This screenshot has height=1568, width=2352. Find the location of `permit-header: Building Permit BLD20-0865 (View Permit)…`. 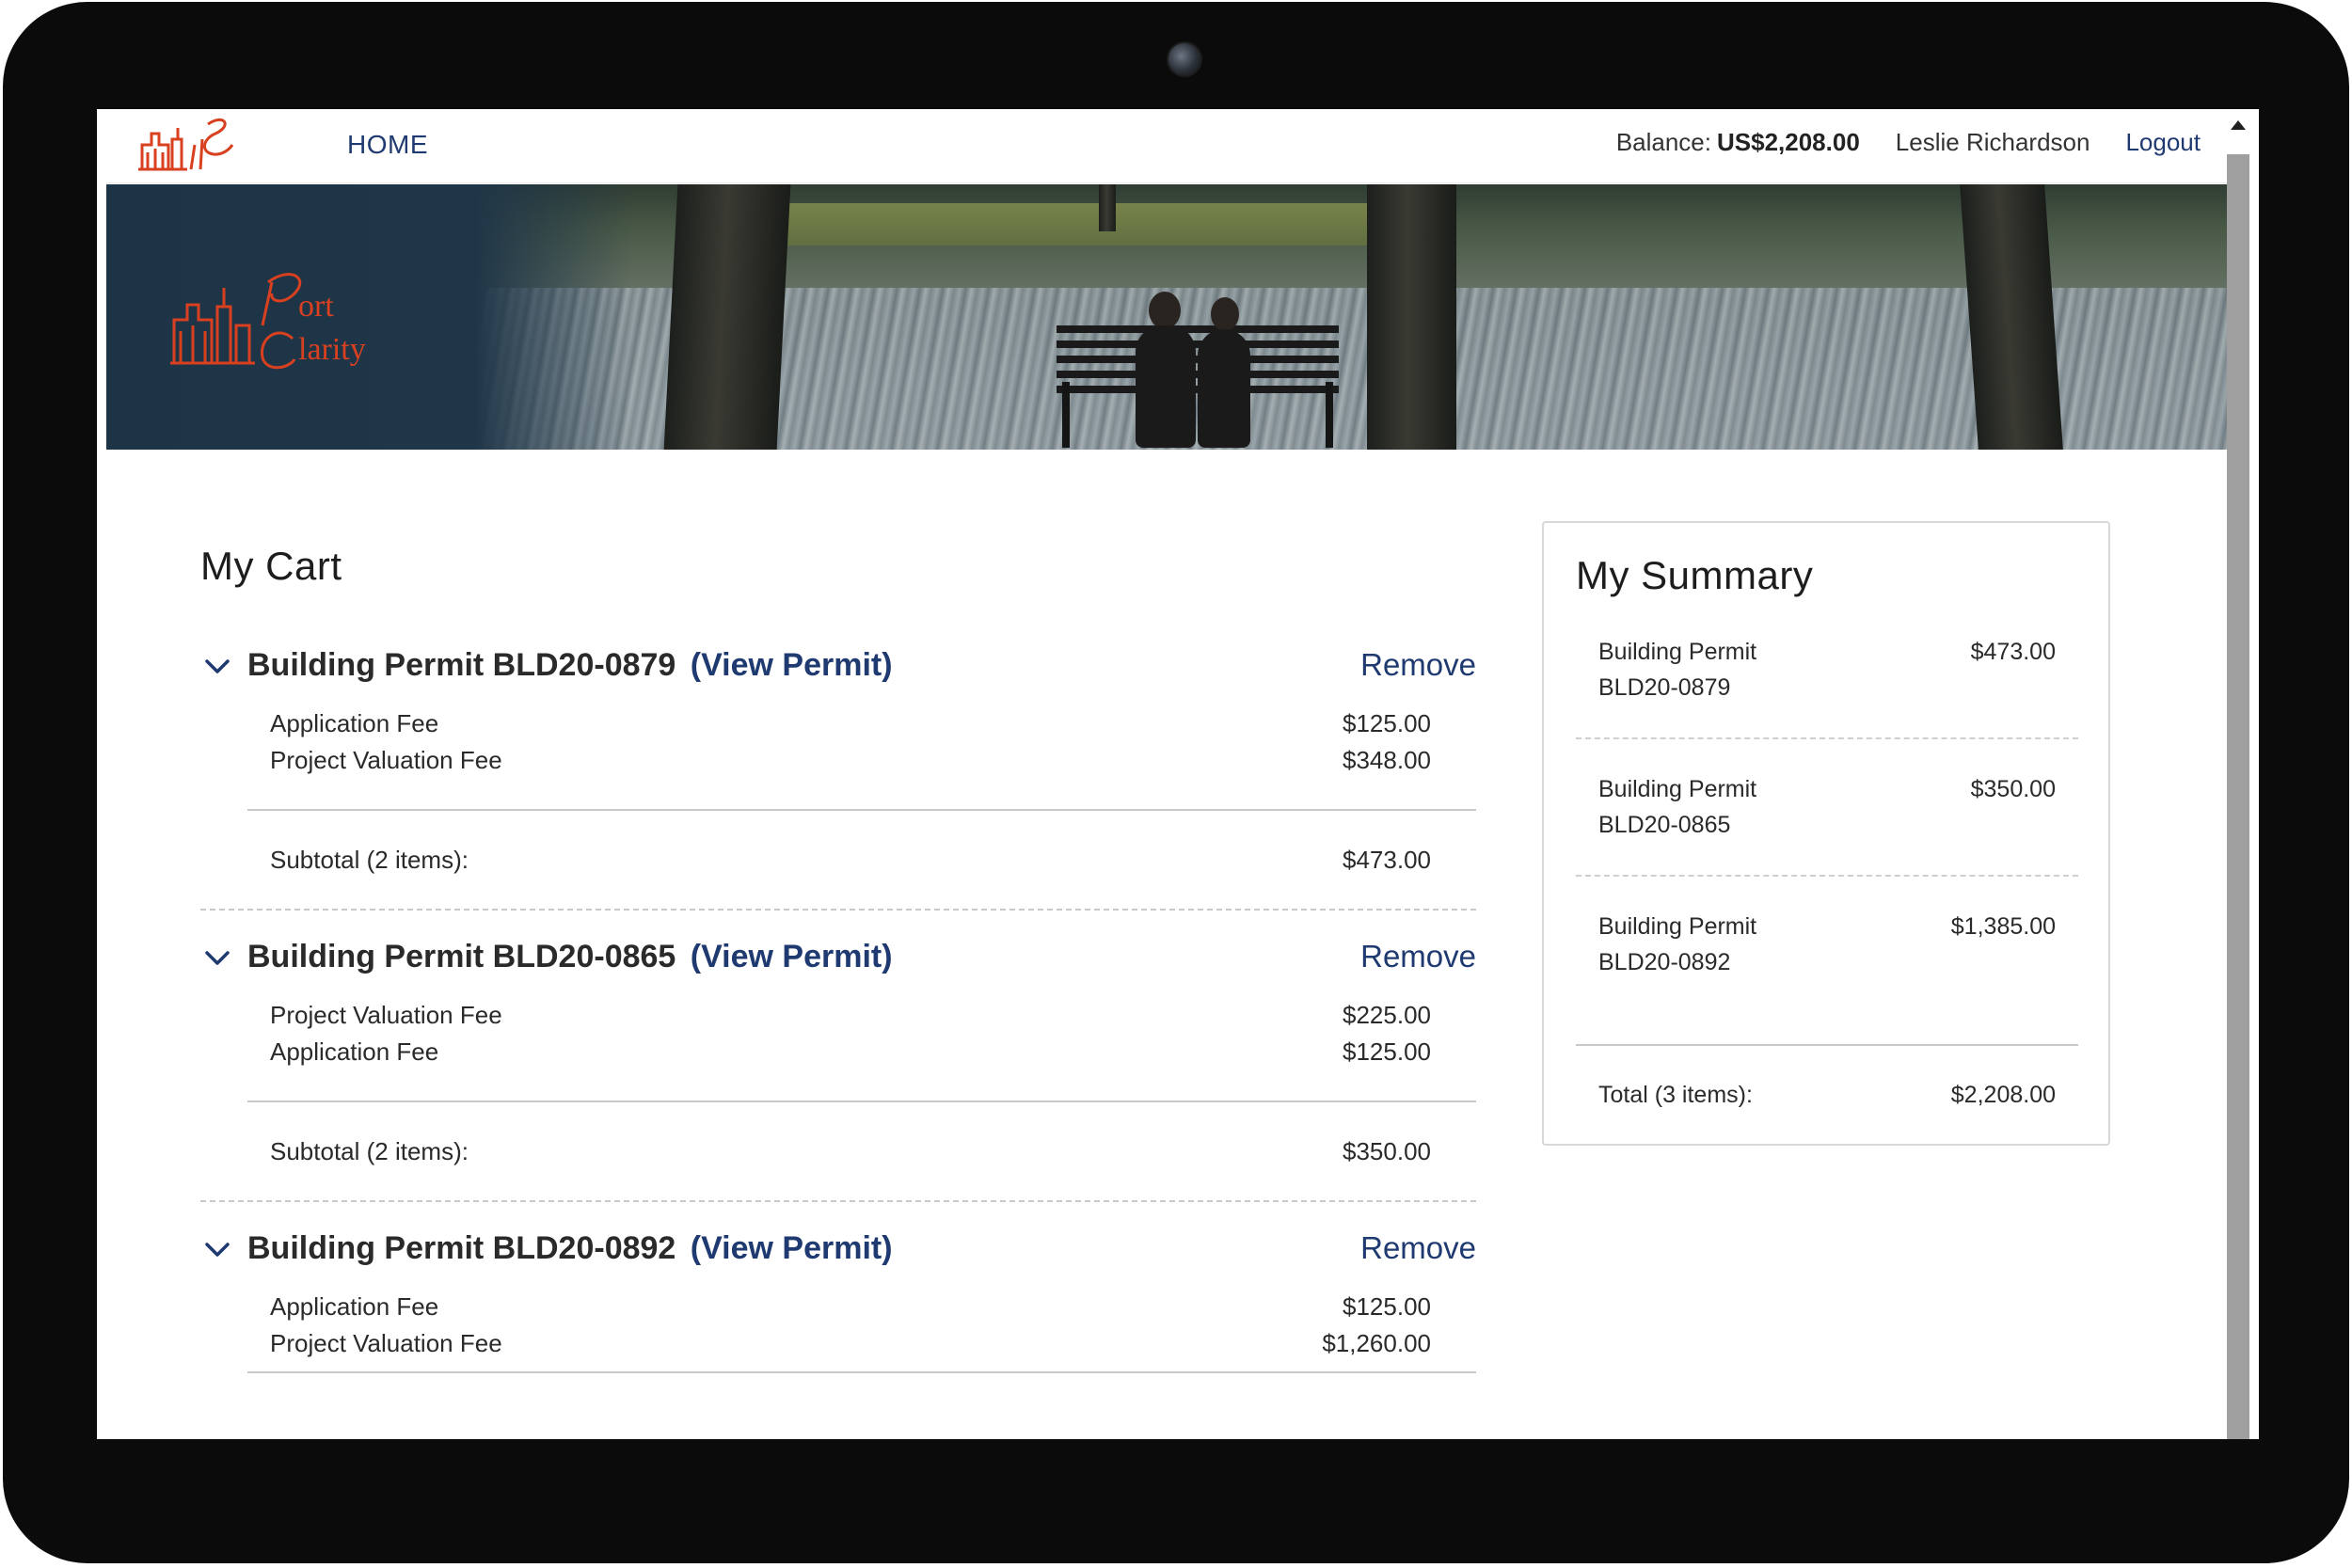

permit-header: Building Permit BLD20-0865 (View Permit)… is located at coordinates (838, 959).